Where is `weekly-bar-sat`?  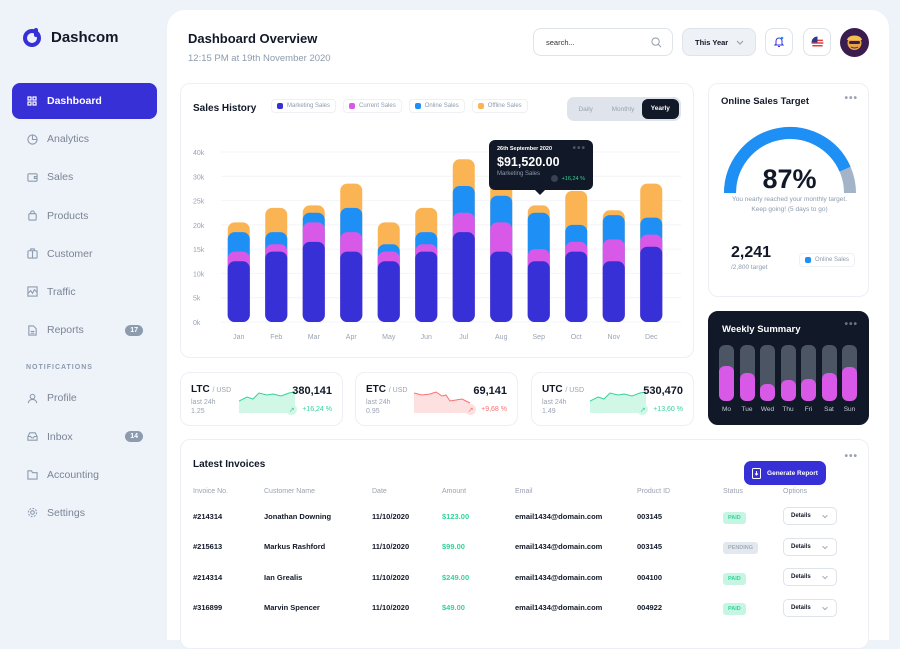
weekly-bar-sat is located at coordinates (829, 387).